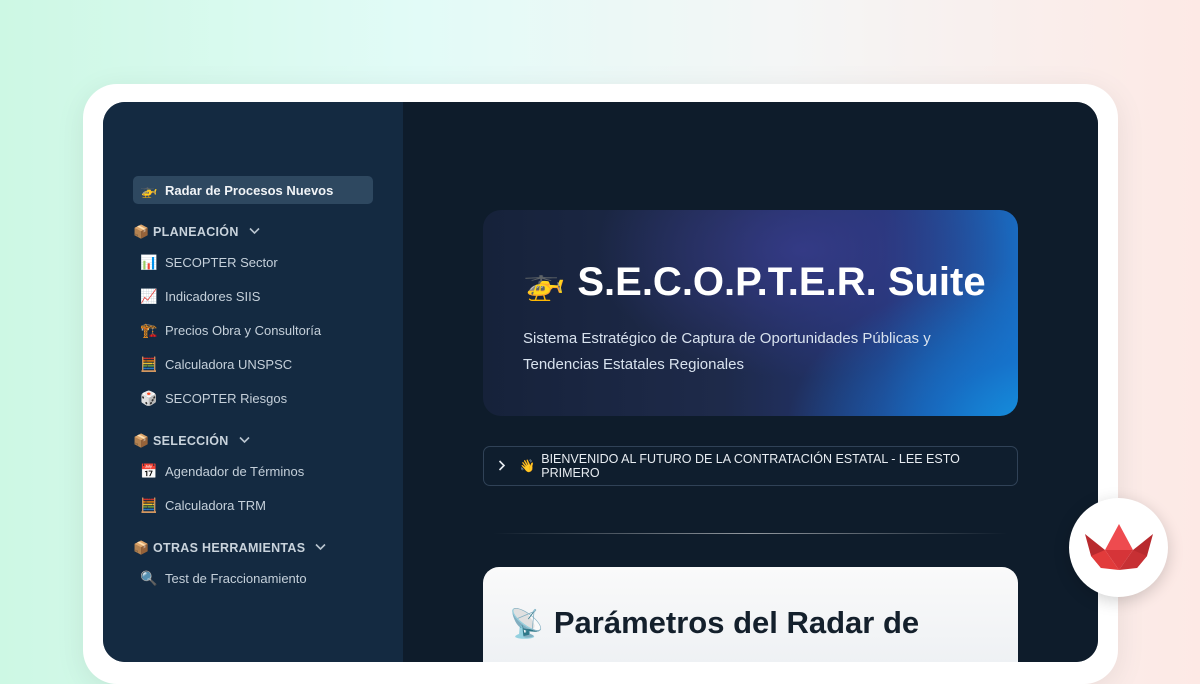 Image resolution: width=1200 pixels, height=684 pixels. I want to click on sidebar-item-calculadora-trm: 🧮 Calculadora TRM, so click(199, 505).